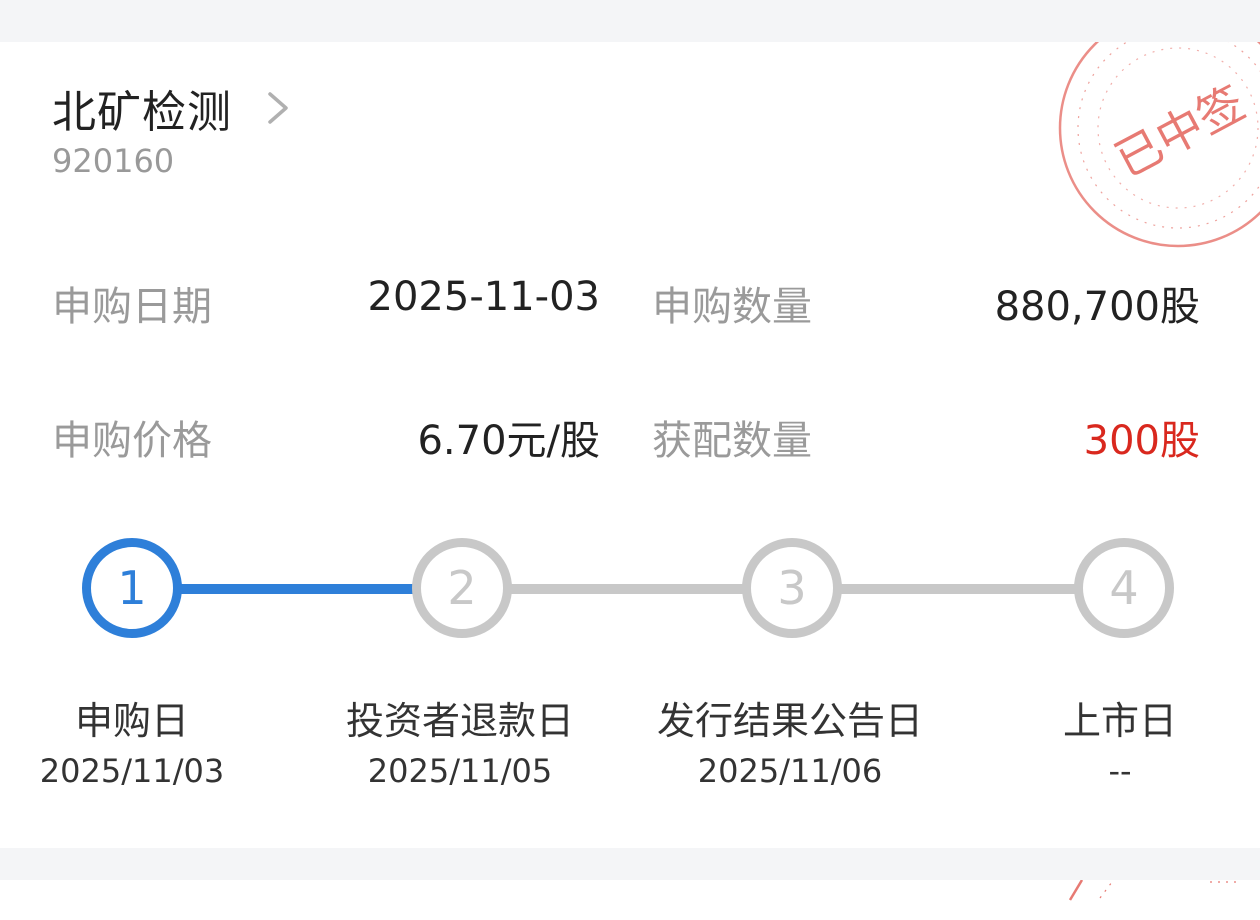  Describe the element at coordinates (1141, 441) in the screenshot. I see `allotted-qty-value: 300股` at that location.